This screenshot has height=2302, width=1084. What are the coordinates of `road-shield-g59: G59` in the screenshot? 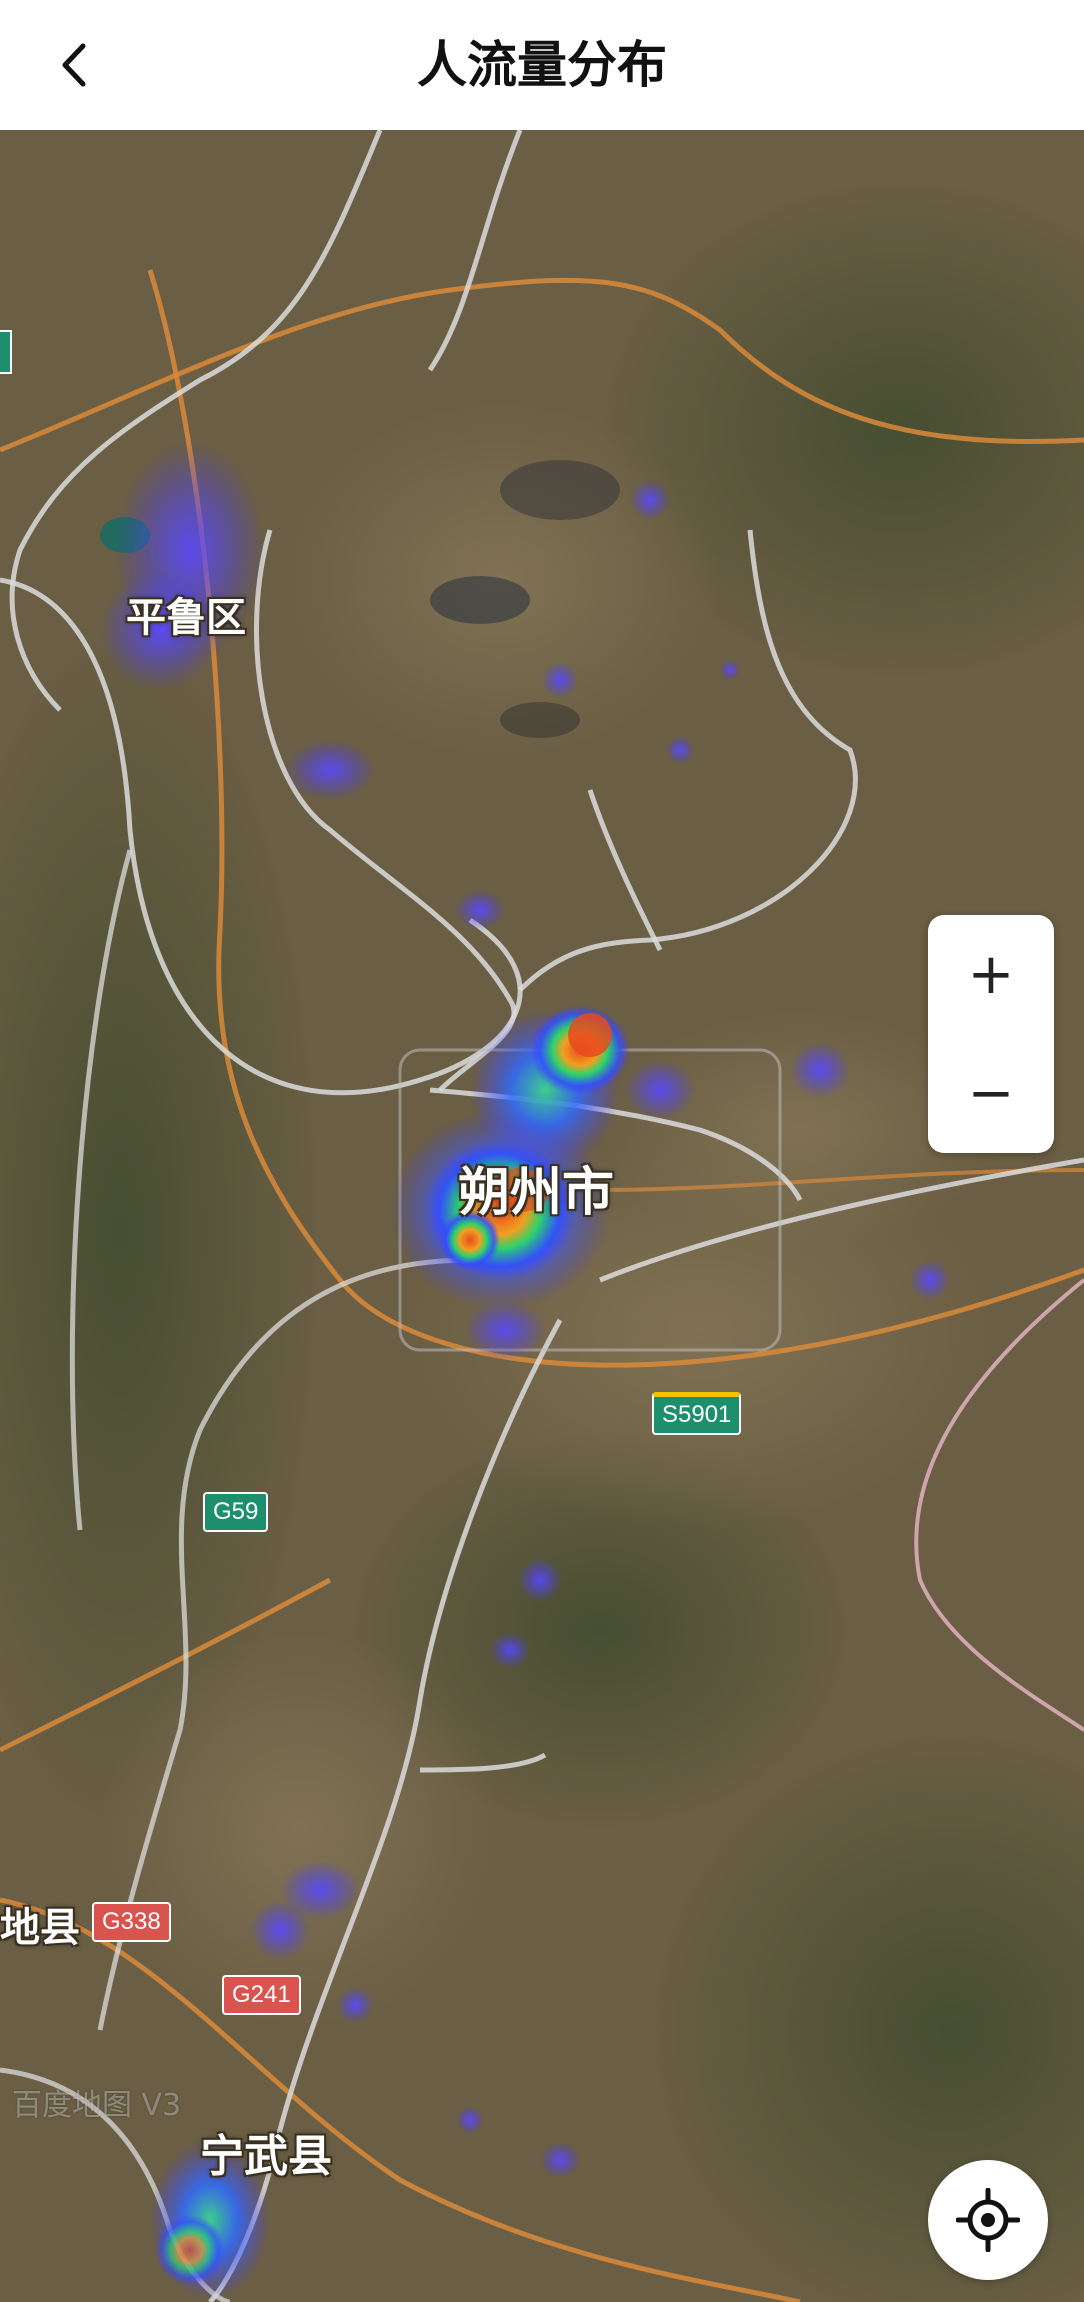 It's located at (236, 1512).